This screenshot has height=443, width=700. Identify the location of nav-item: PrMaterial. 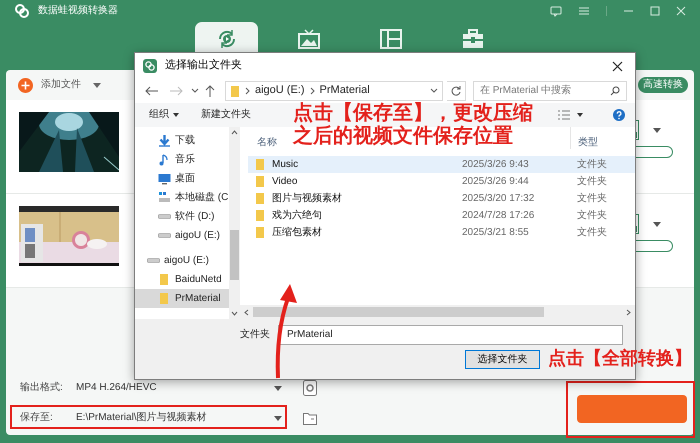
(182, 298).